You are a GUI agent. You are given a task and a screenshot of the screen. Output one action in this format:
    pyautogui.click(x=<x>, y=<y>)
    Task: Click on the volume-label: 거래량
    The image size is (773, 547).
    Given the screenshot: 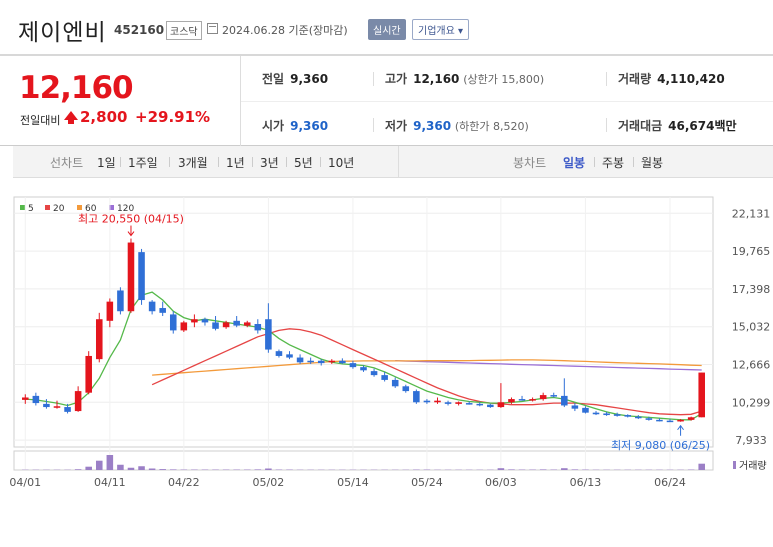 What is the action you would take?
    pyautogui.click(x=634, y=79)
    